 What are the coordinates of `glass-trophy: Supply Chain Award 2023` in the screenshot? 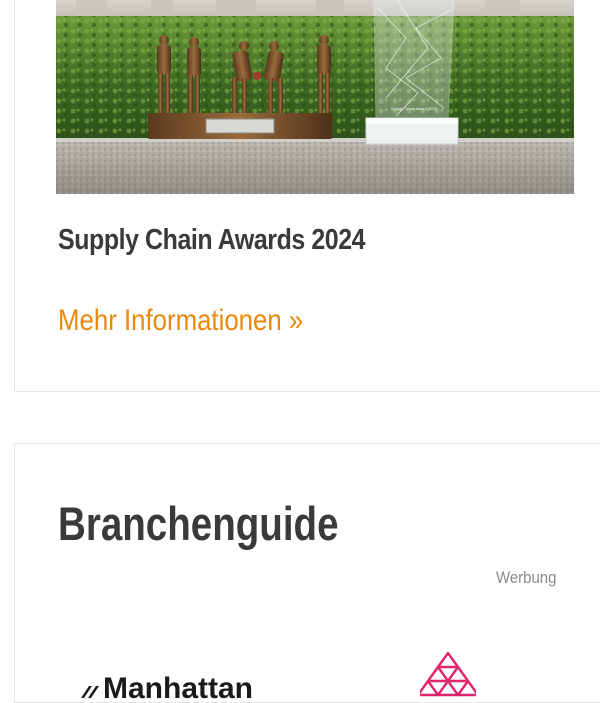 It's located at (412, 72).